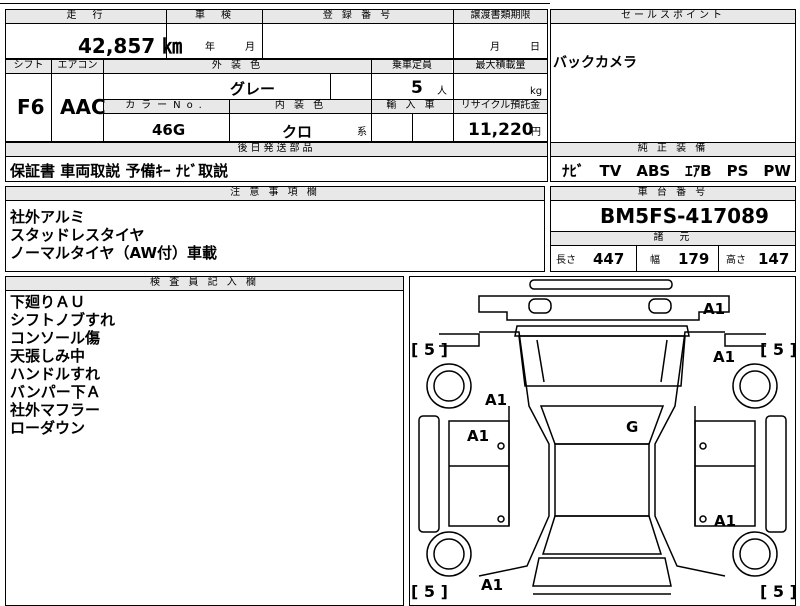 The width and height of the screenshot is (800, 606). I want to click on sales-point-value: バックカメラ, so click(595, 63).